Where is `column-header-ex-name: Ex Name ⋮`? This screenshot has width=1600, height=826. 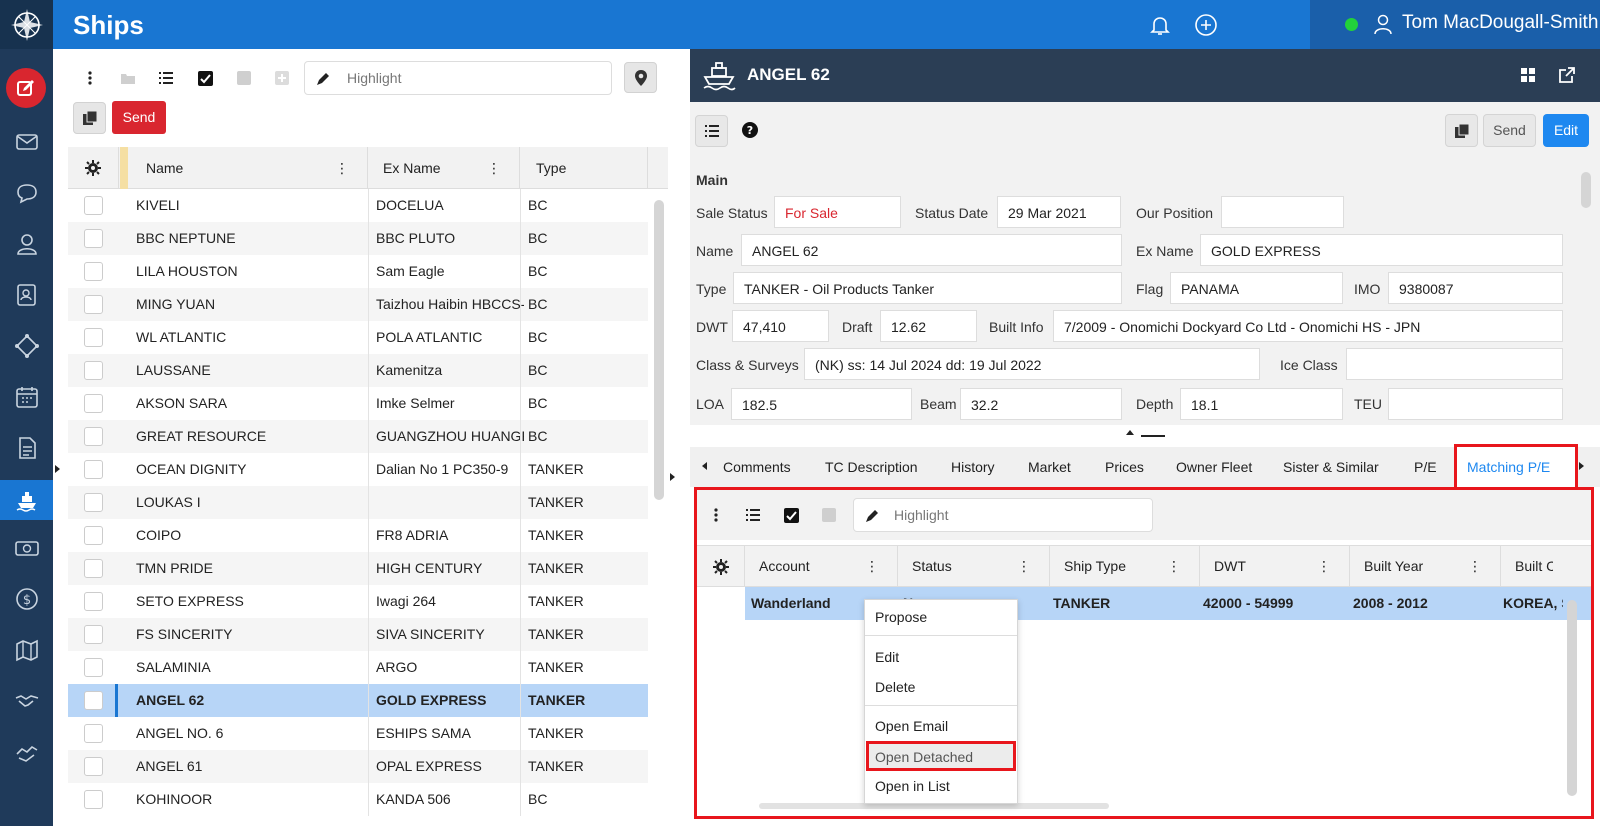
column-header-ex-name: Ex Name ⋮ is located at coordinates (444, 168).